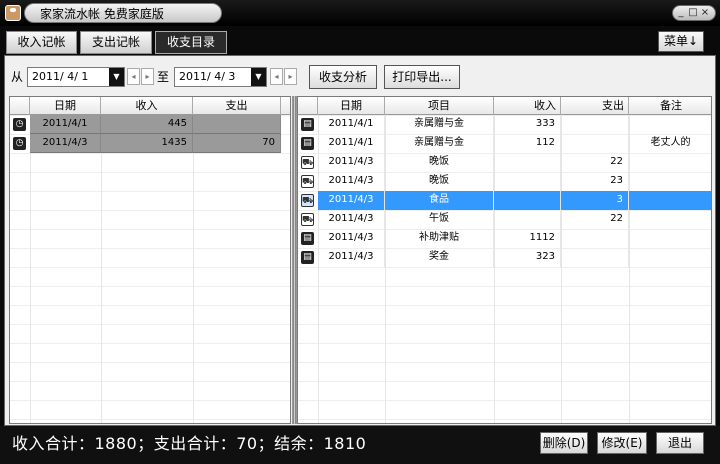  Describe the element at coordinates (439, 257) in the screenshot. I see `cell-item: 奖金` at that location.